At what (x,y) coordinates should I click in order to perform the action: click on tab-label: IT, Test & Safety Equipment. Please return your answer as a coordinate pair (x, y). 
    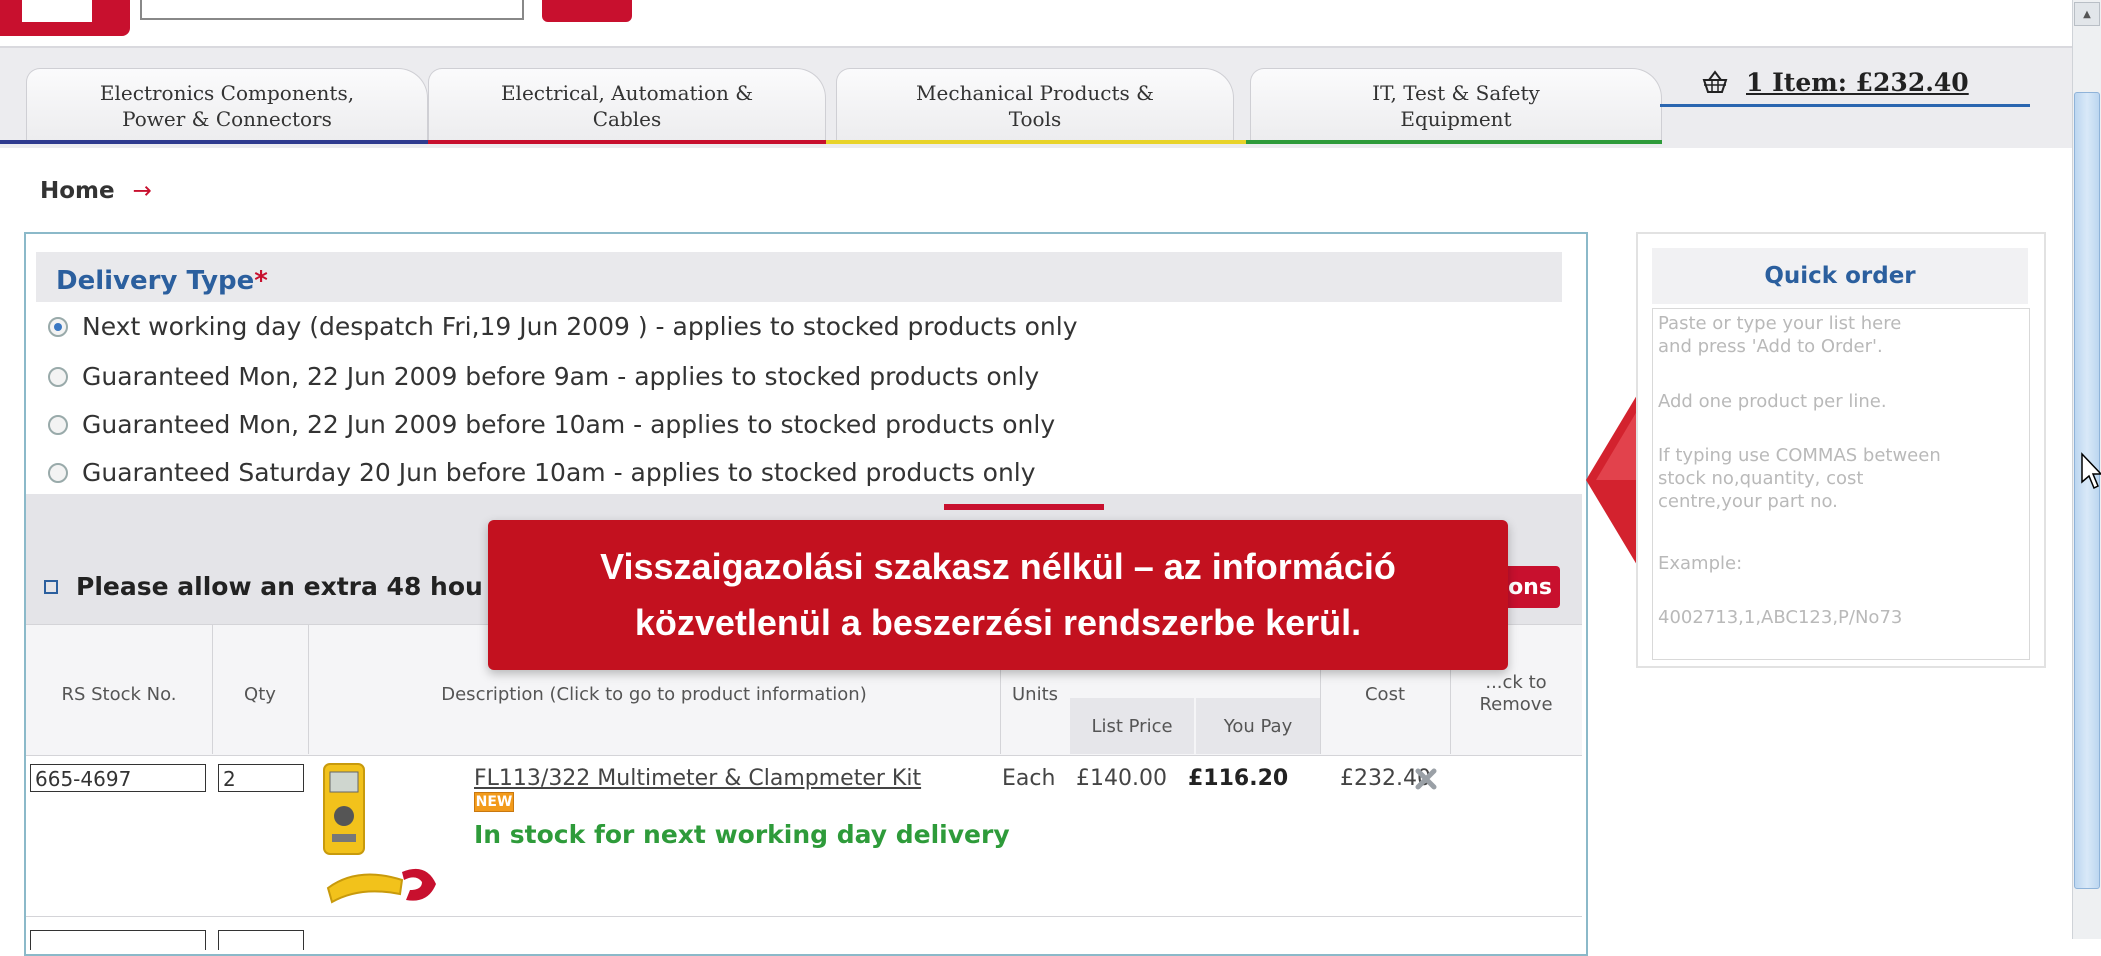
    Looking at the image, I should click on (1456, 106).